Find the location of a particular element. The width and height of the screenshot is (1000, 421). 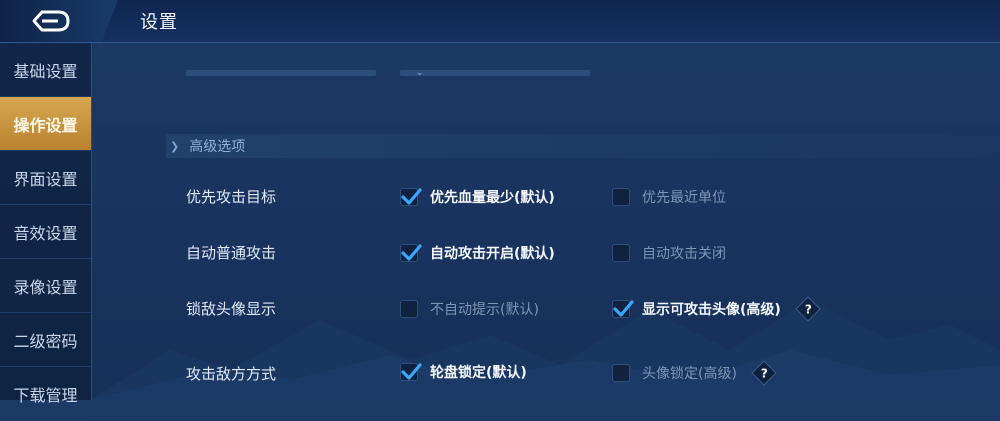

sidebar: 基础设置 操作设置 界面设置 音效设置 录像设置 二级密码 下载管理 is located at coordinates (46, 232).